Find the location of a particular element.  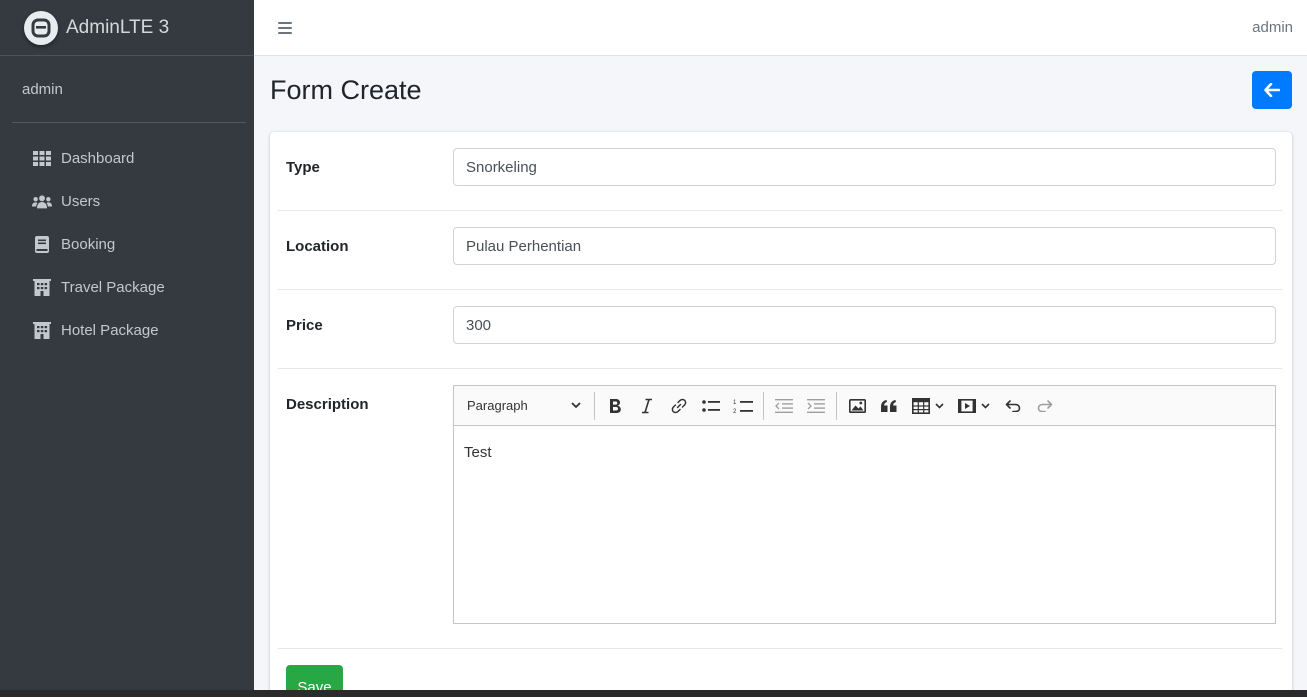

insert-table-button is located at coordinates (928, 406).